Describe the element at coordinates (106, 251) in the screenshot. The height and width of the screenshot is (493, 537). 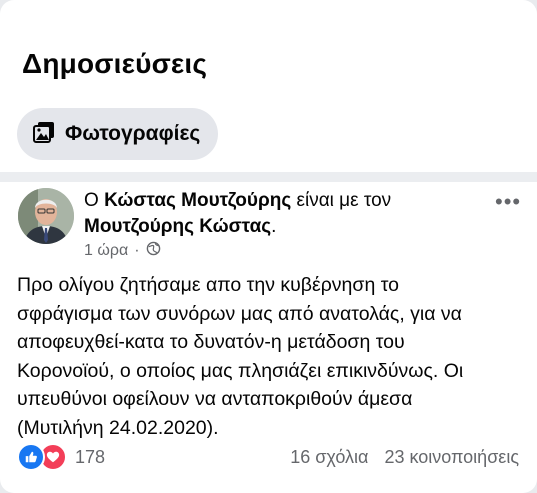
I see `post-time-link: 1 ώρα` at that location.